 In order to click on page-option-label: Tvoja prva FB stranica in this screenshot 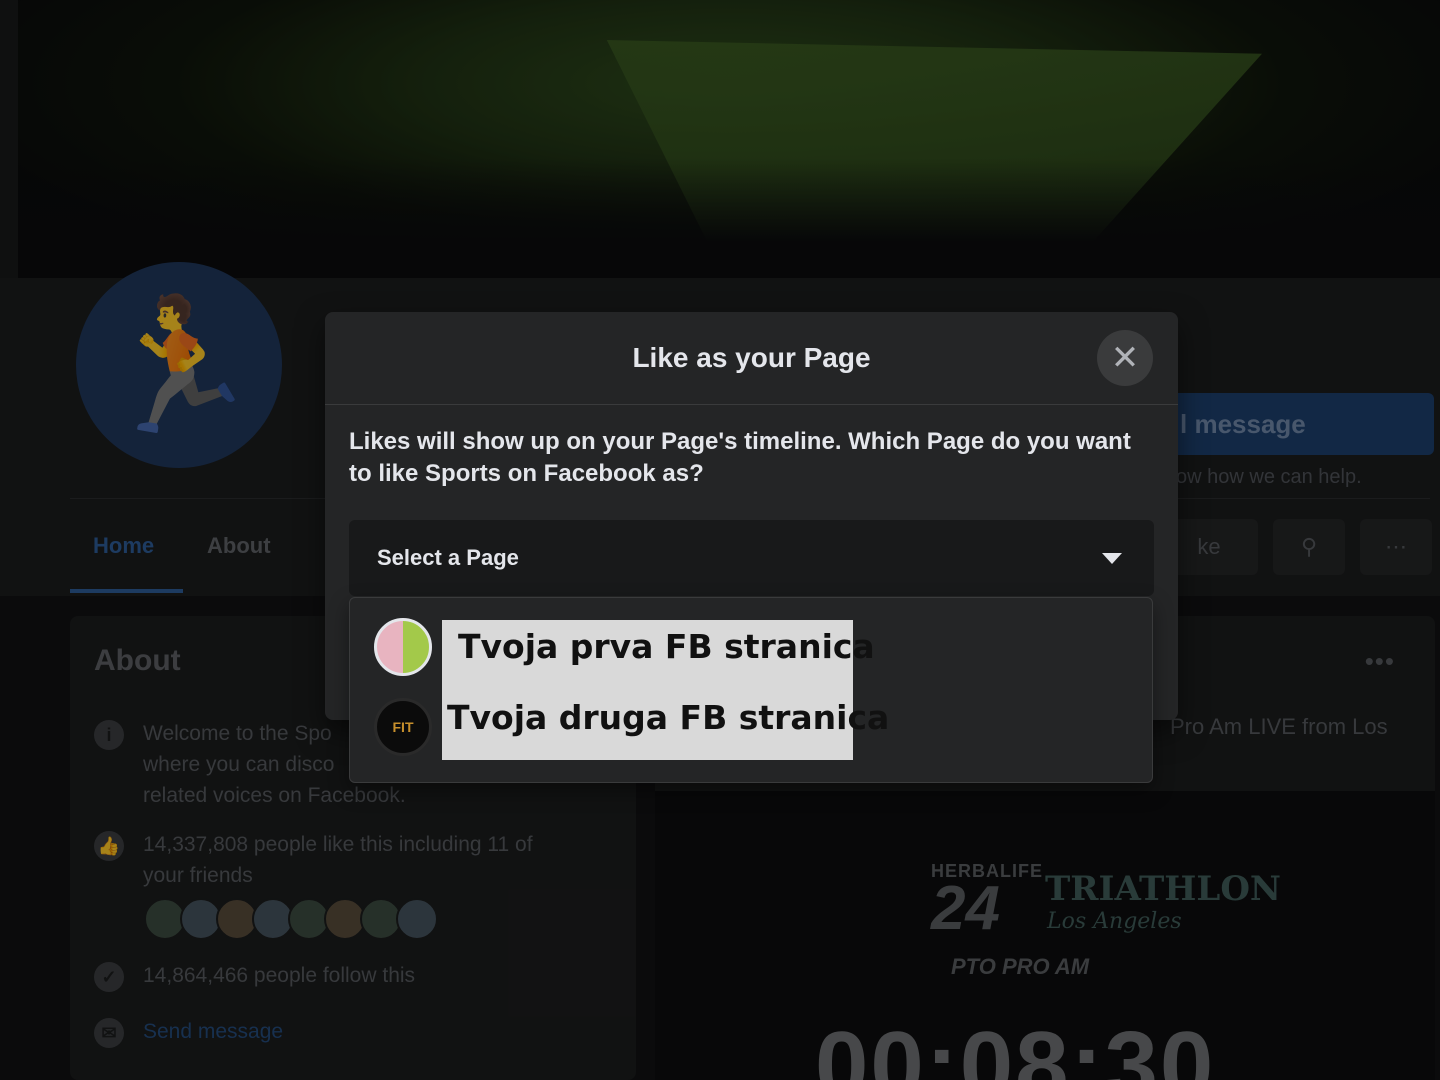, I will do `click(666, 646)`.